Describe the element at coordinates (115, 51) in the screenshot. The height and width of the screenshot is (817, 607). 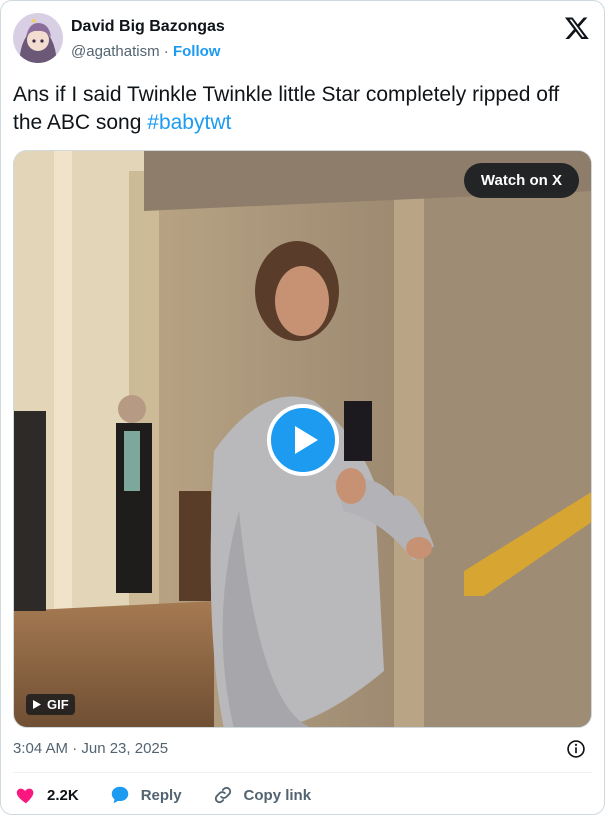
I see `handle: @agathatism` at that location.